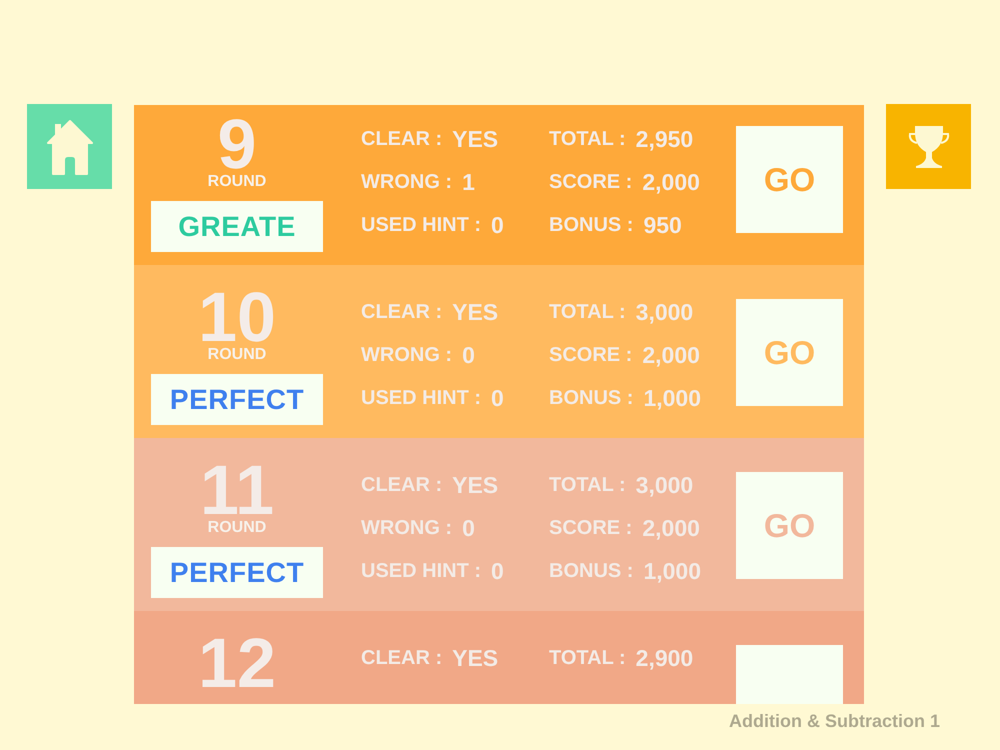  What do you see at coordinates (662, 225) in the screenshot?
I see `stat-value: 950` at bounding box center [662, 225].